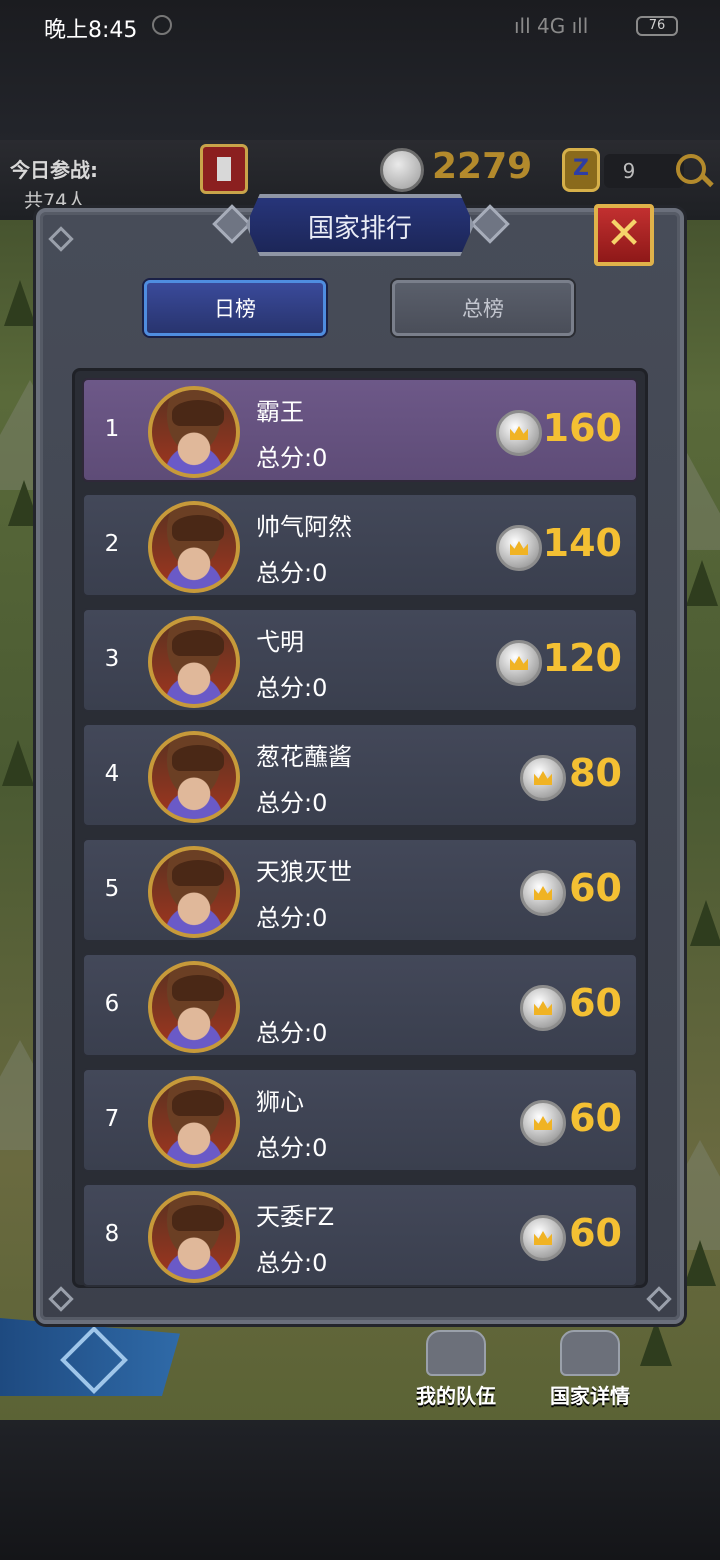 This screenshot has width=720, height=1560. What do you see at coordinates (280, 412) in the screenshot?
I see `player-name: 霸王` at bounding box center [280, 412].